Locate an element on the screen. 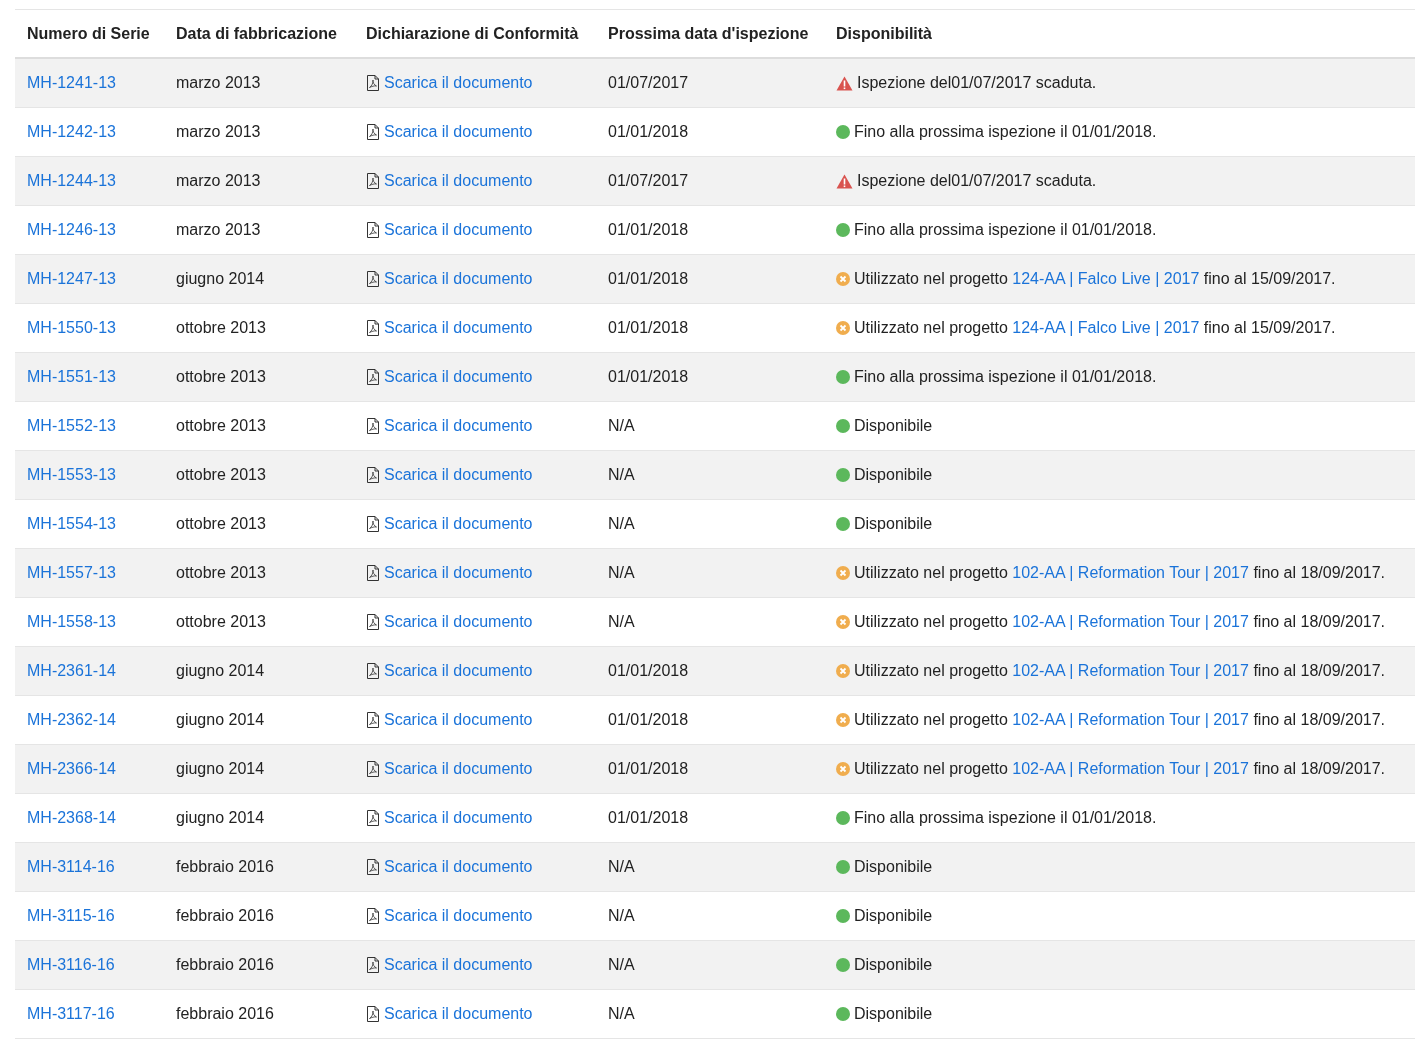 This screenshot has height=1051, width=1428. serial-number-link: MH-2368-14 is located at coordinates (71, 817).